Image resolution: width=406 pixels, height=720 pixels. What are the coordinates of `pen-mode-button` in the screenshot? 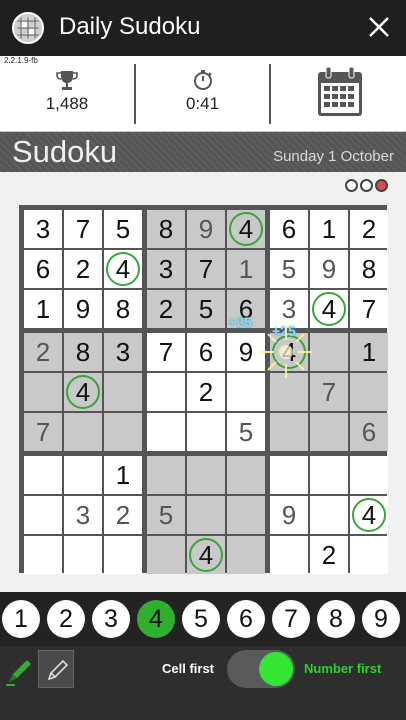 It's located at (19, 671).